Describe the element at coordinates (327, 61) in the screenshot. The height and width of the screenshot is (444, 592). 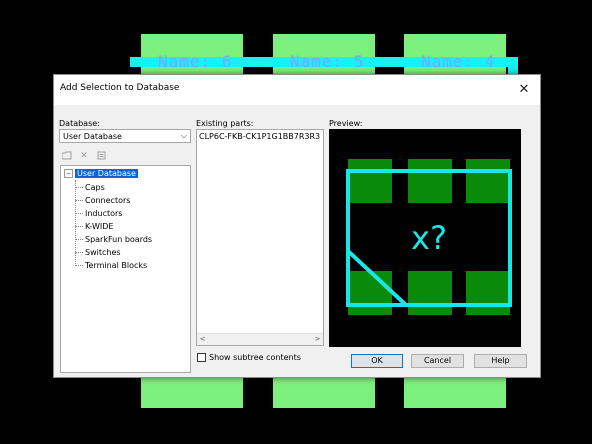
I see `pad-label-5: Name: 5` at that location.